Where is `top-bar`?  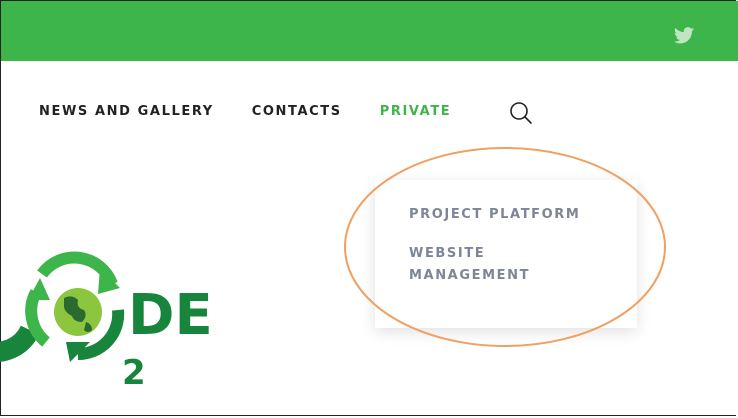
top-bar is located at coordinates (369, 31).